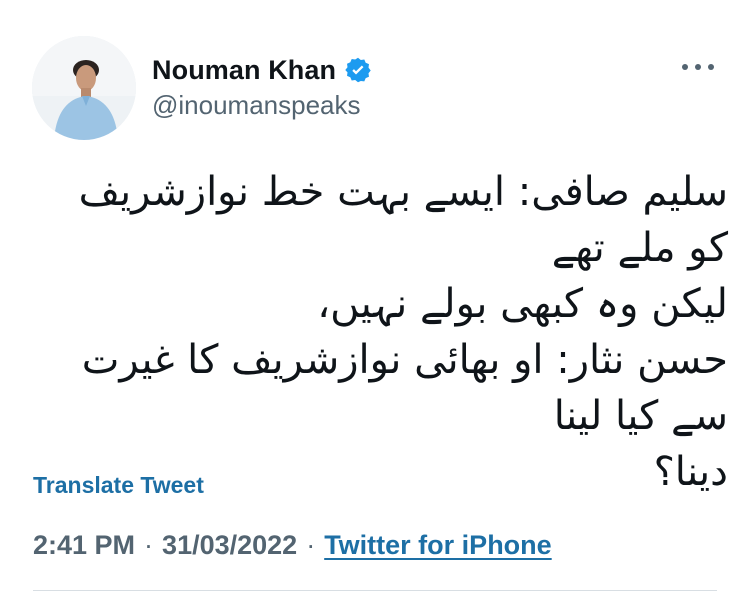 This screenshot has width=750, height=611. What do you see at coordinates (244, 70) in the screenshot?
I see `display-name: Nouman Khan` at bounding box center [244, 70].